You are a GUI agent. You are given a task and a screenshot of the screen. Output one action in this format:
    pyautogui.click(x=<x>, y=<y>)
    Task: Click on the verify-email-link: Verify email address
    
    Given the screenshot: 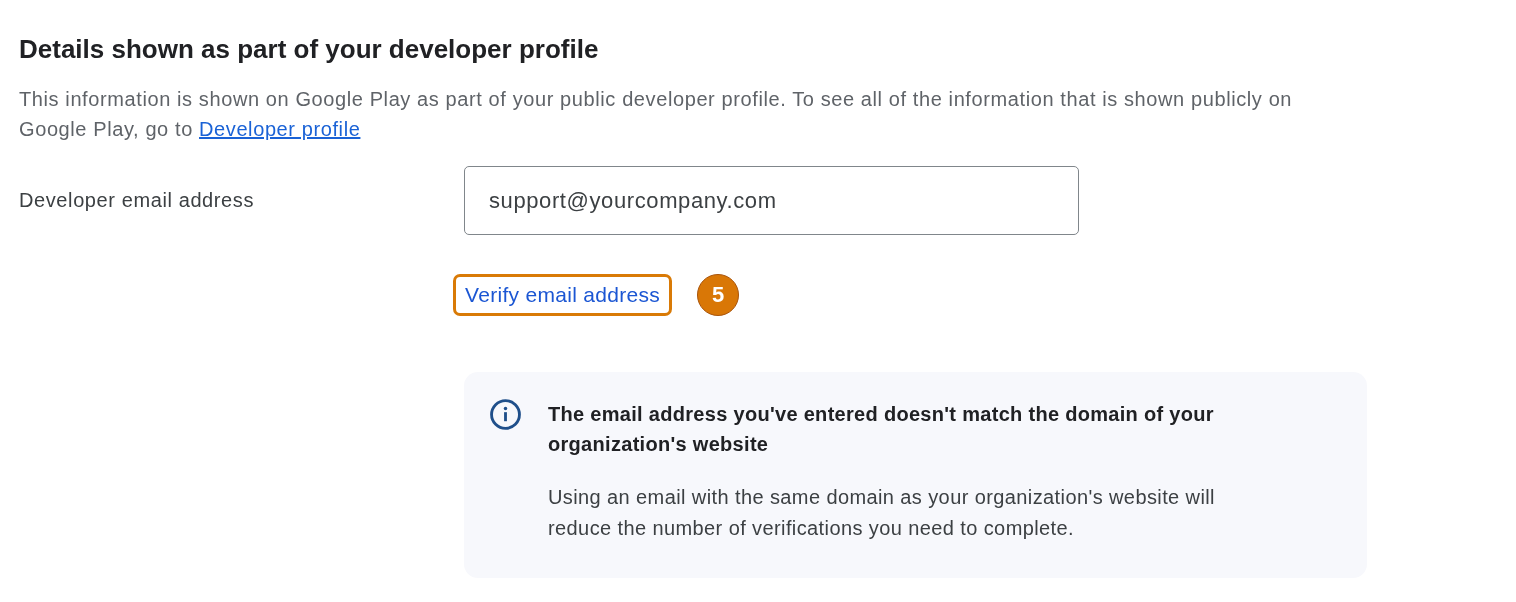 What is the action you would take?
    pyautogui.click(x=563, y=295)
    